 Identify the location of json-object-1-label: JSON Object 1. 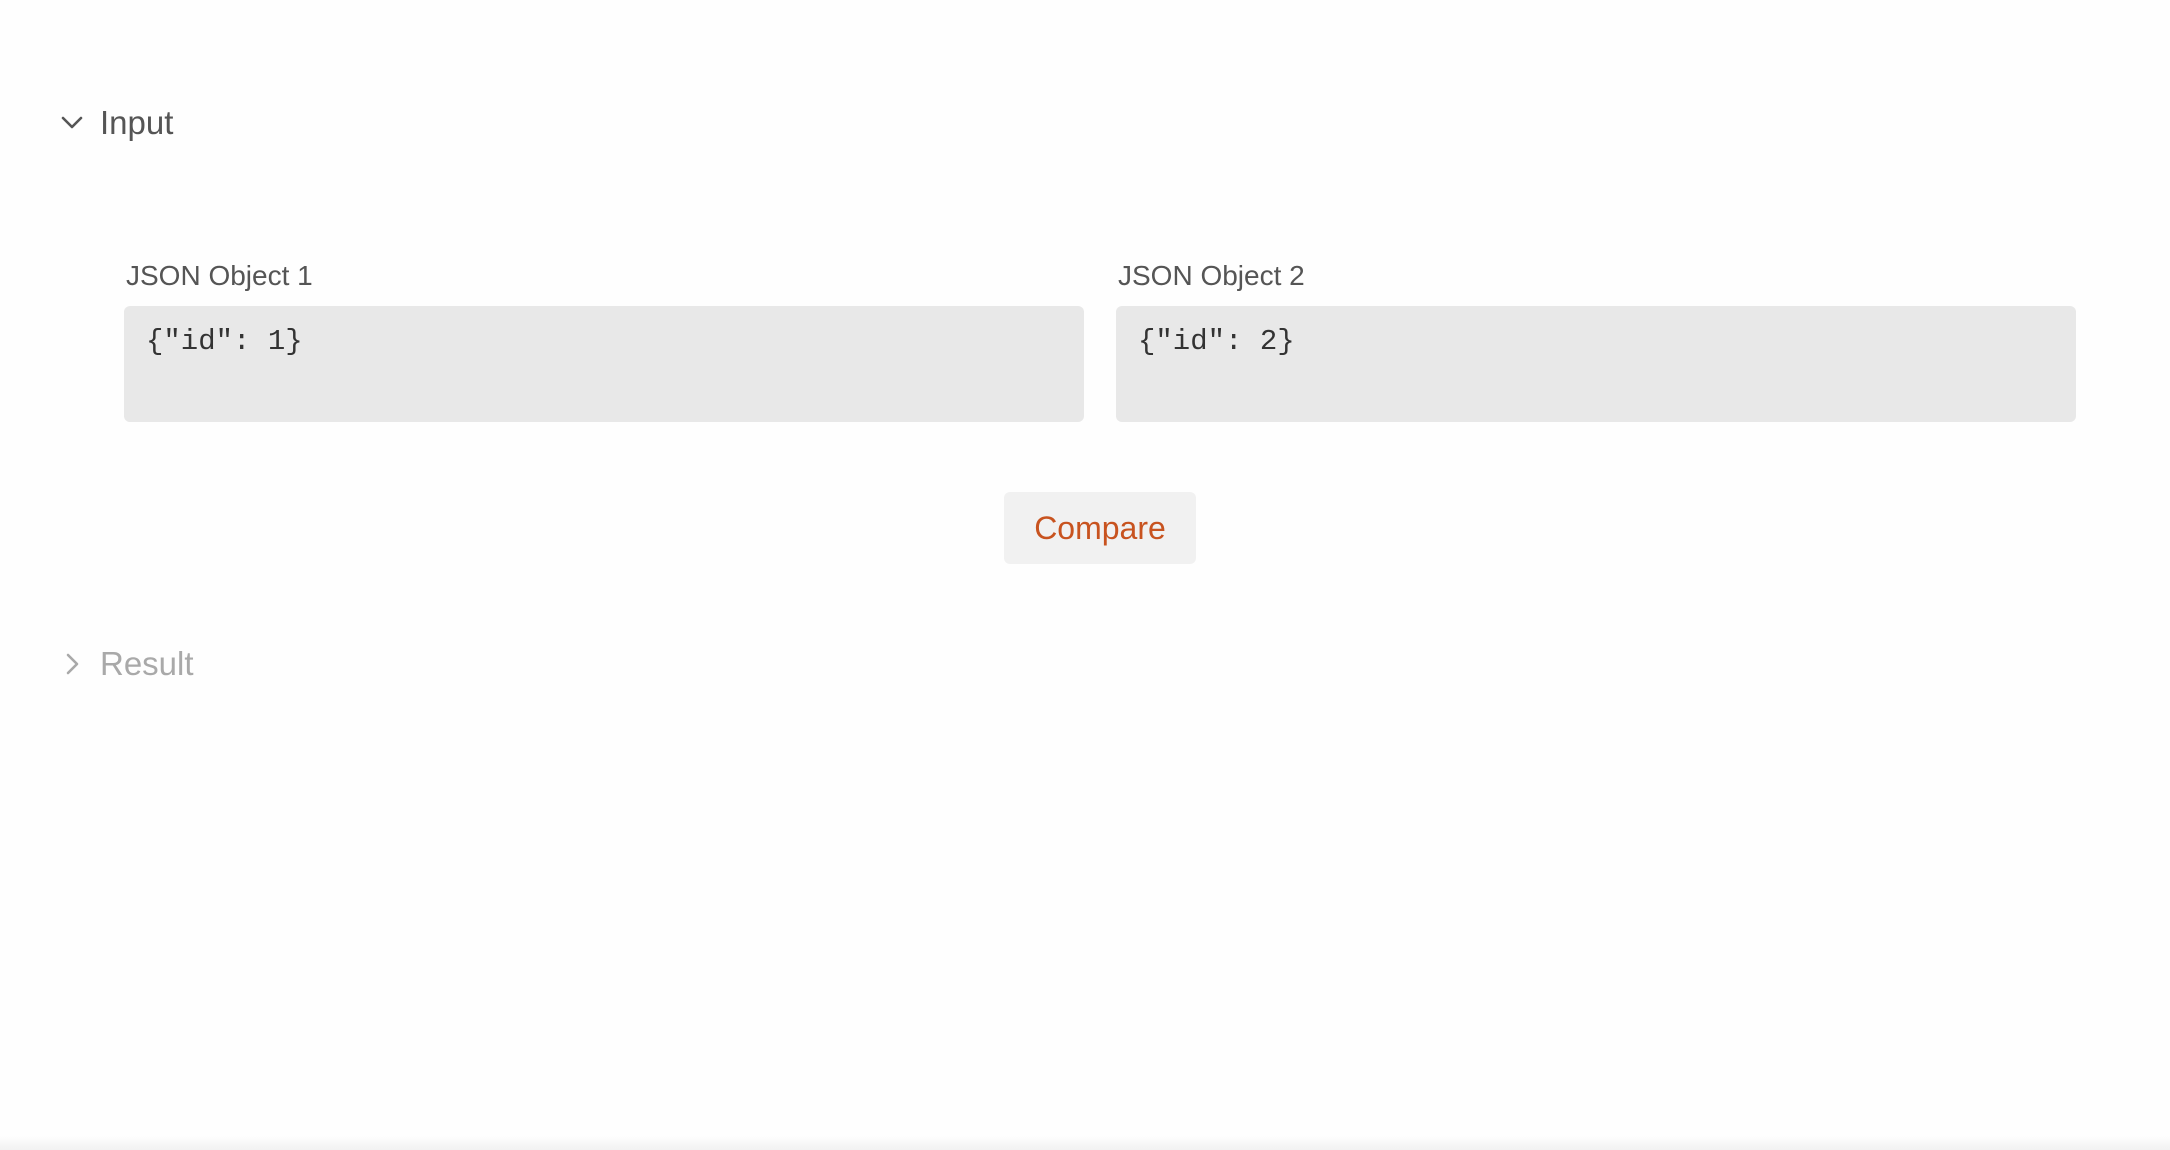
(219, 275).